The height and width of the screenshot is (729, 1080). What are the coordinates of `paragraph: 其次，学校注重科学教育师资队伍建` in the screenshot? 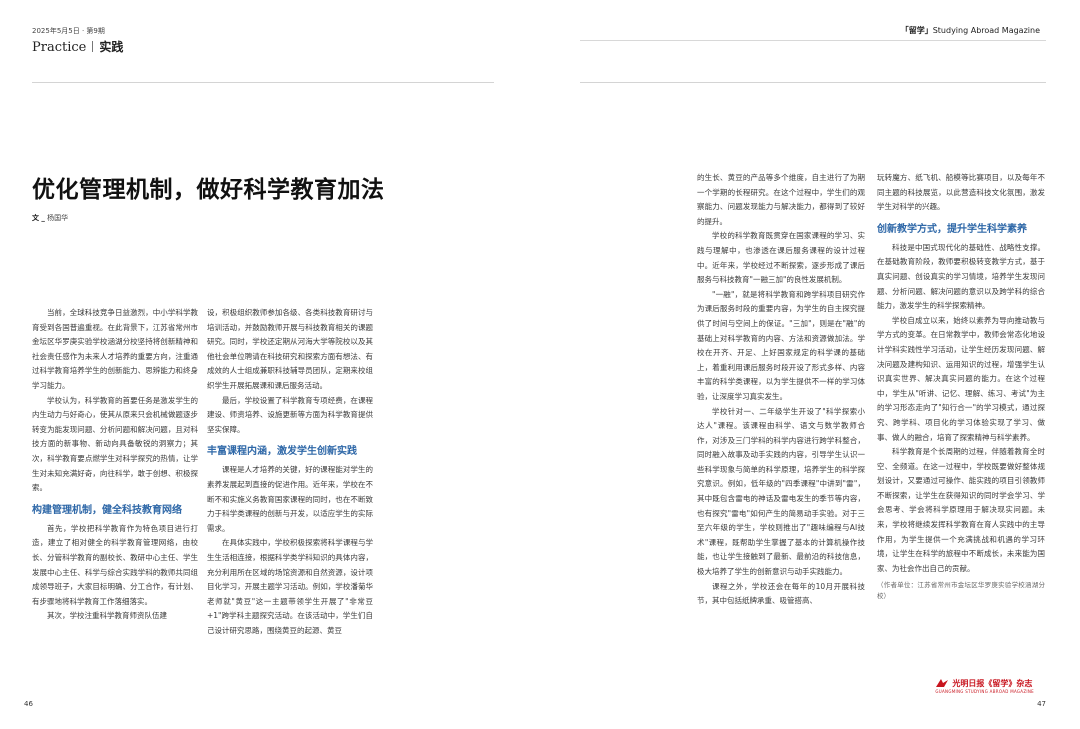 It's located at (107, 616).